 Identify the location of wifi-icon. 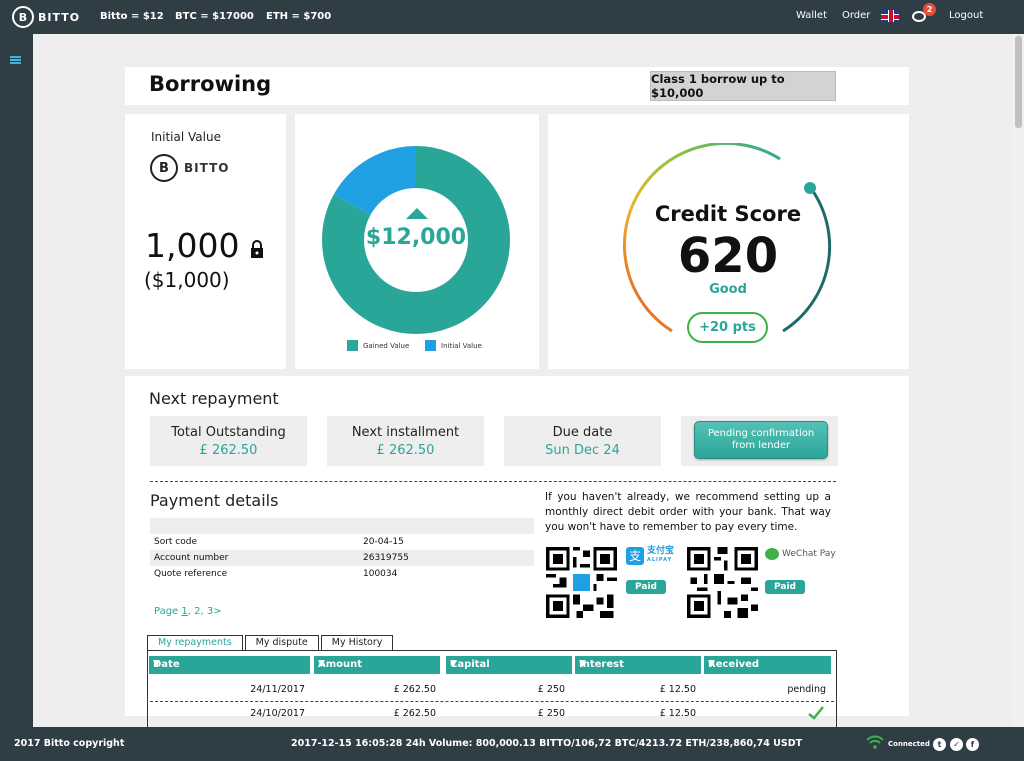
(875, 742).